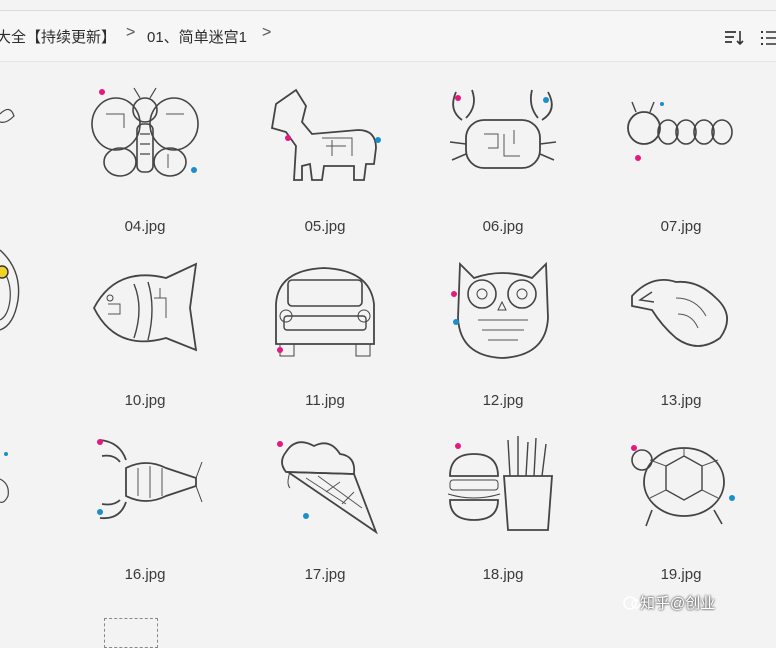 The height and width of the screenshot is (648, 776). Describe the element at coordinates (388, 36) in the screenshot. I see `address-bar: 大全【持续更新】 > 01、简单迷宫1 >` at that location.